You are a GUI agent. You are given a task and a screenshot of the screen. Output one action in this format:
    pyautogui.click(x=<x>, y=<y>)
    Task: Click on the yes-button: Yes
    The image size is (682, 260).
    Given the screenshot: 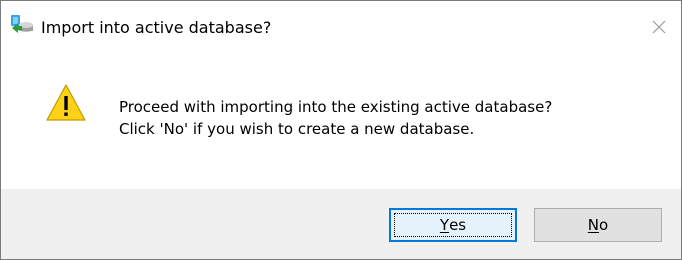 What is the action you would take?
    pyautogui.click(x=453, y=225)
    